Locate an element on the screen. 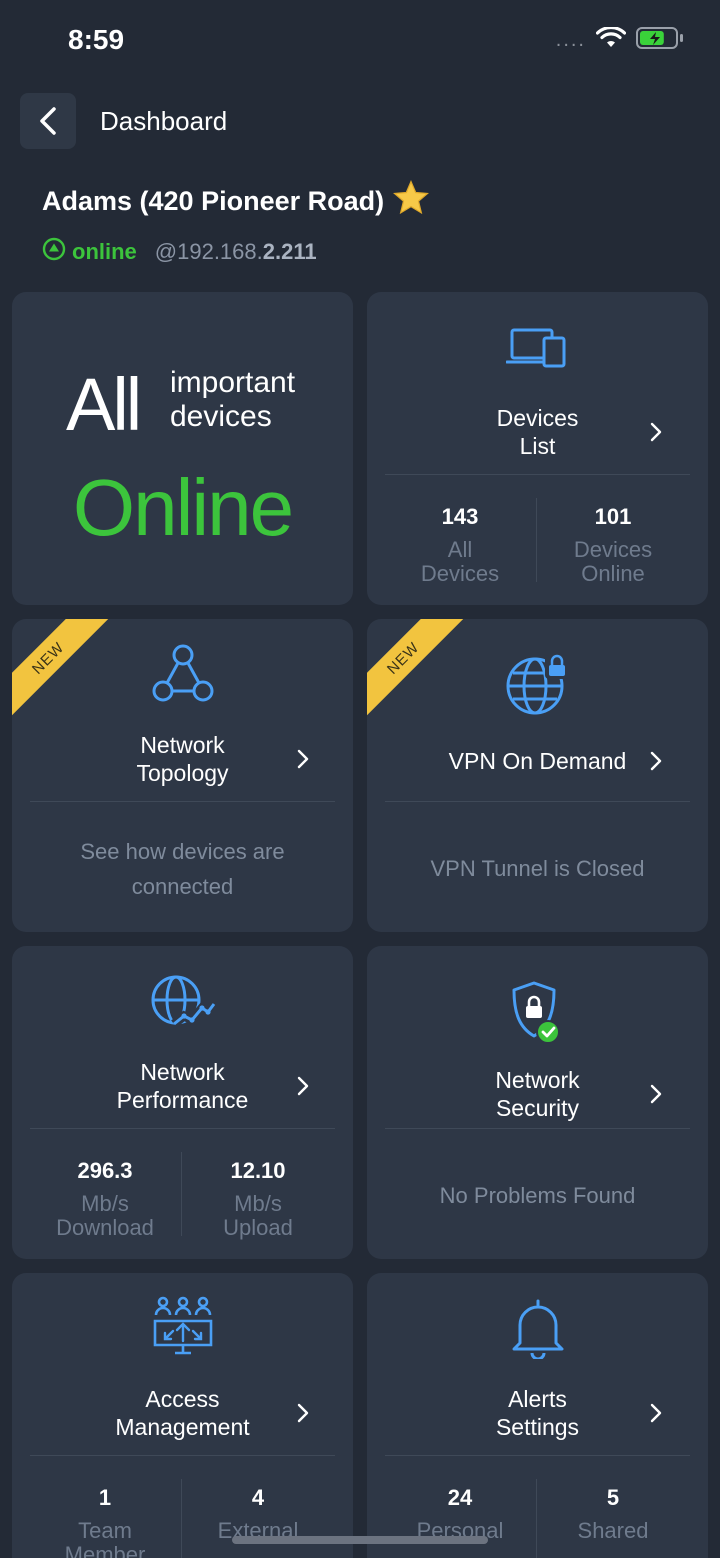 Image resolution: width=720 pixels, height=1558 pixels. stat-value: 1 is located at coordinates (105, 1497).